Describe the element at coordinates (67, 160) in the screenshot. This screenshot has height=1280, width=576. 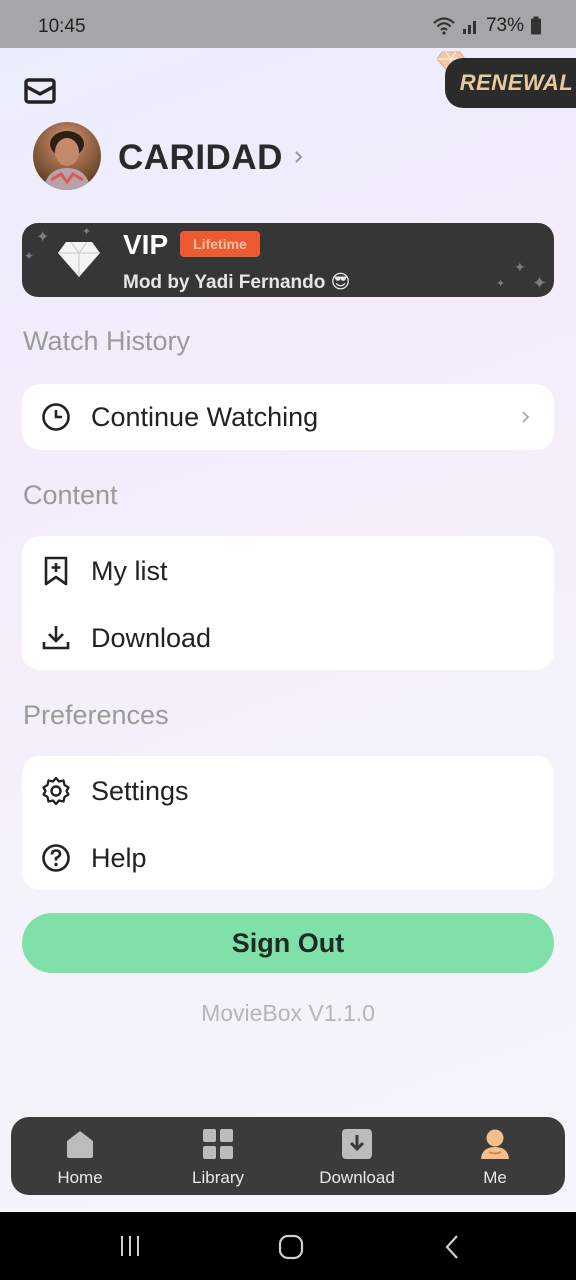
I see `avatar-image` at that location.